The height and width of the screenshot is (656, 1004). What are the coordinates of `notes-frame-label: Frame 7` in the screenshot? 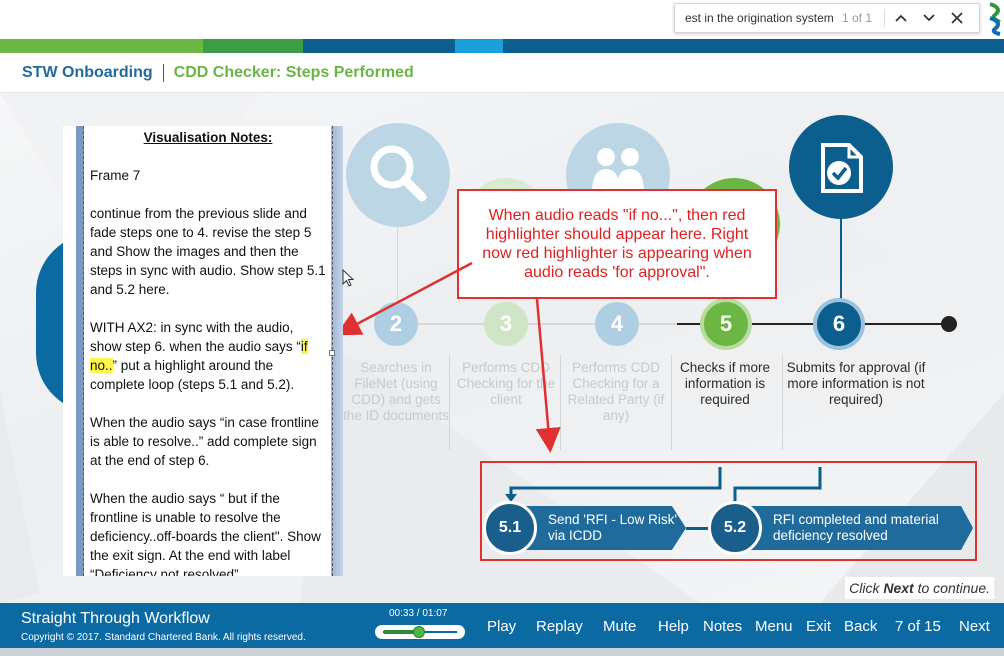 It's located at (115, 175).